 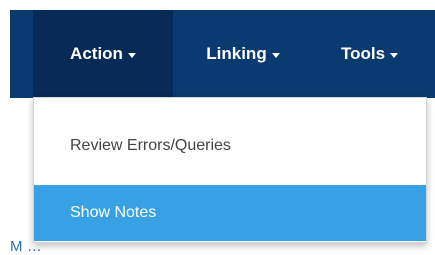 What do you see at coordinates (113, 212) in the screenshot?
I see `menu-item-label: Show Notes` at bounding box center [113, 212].